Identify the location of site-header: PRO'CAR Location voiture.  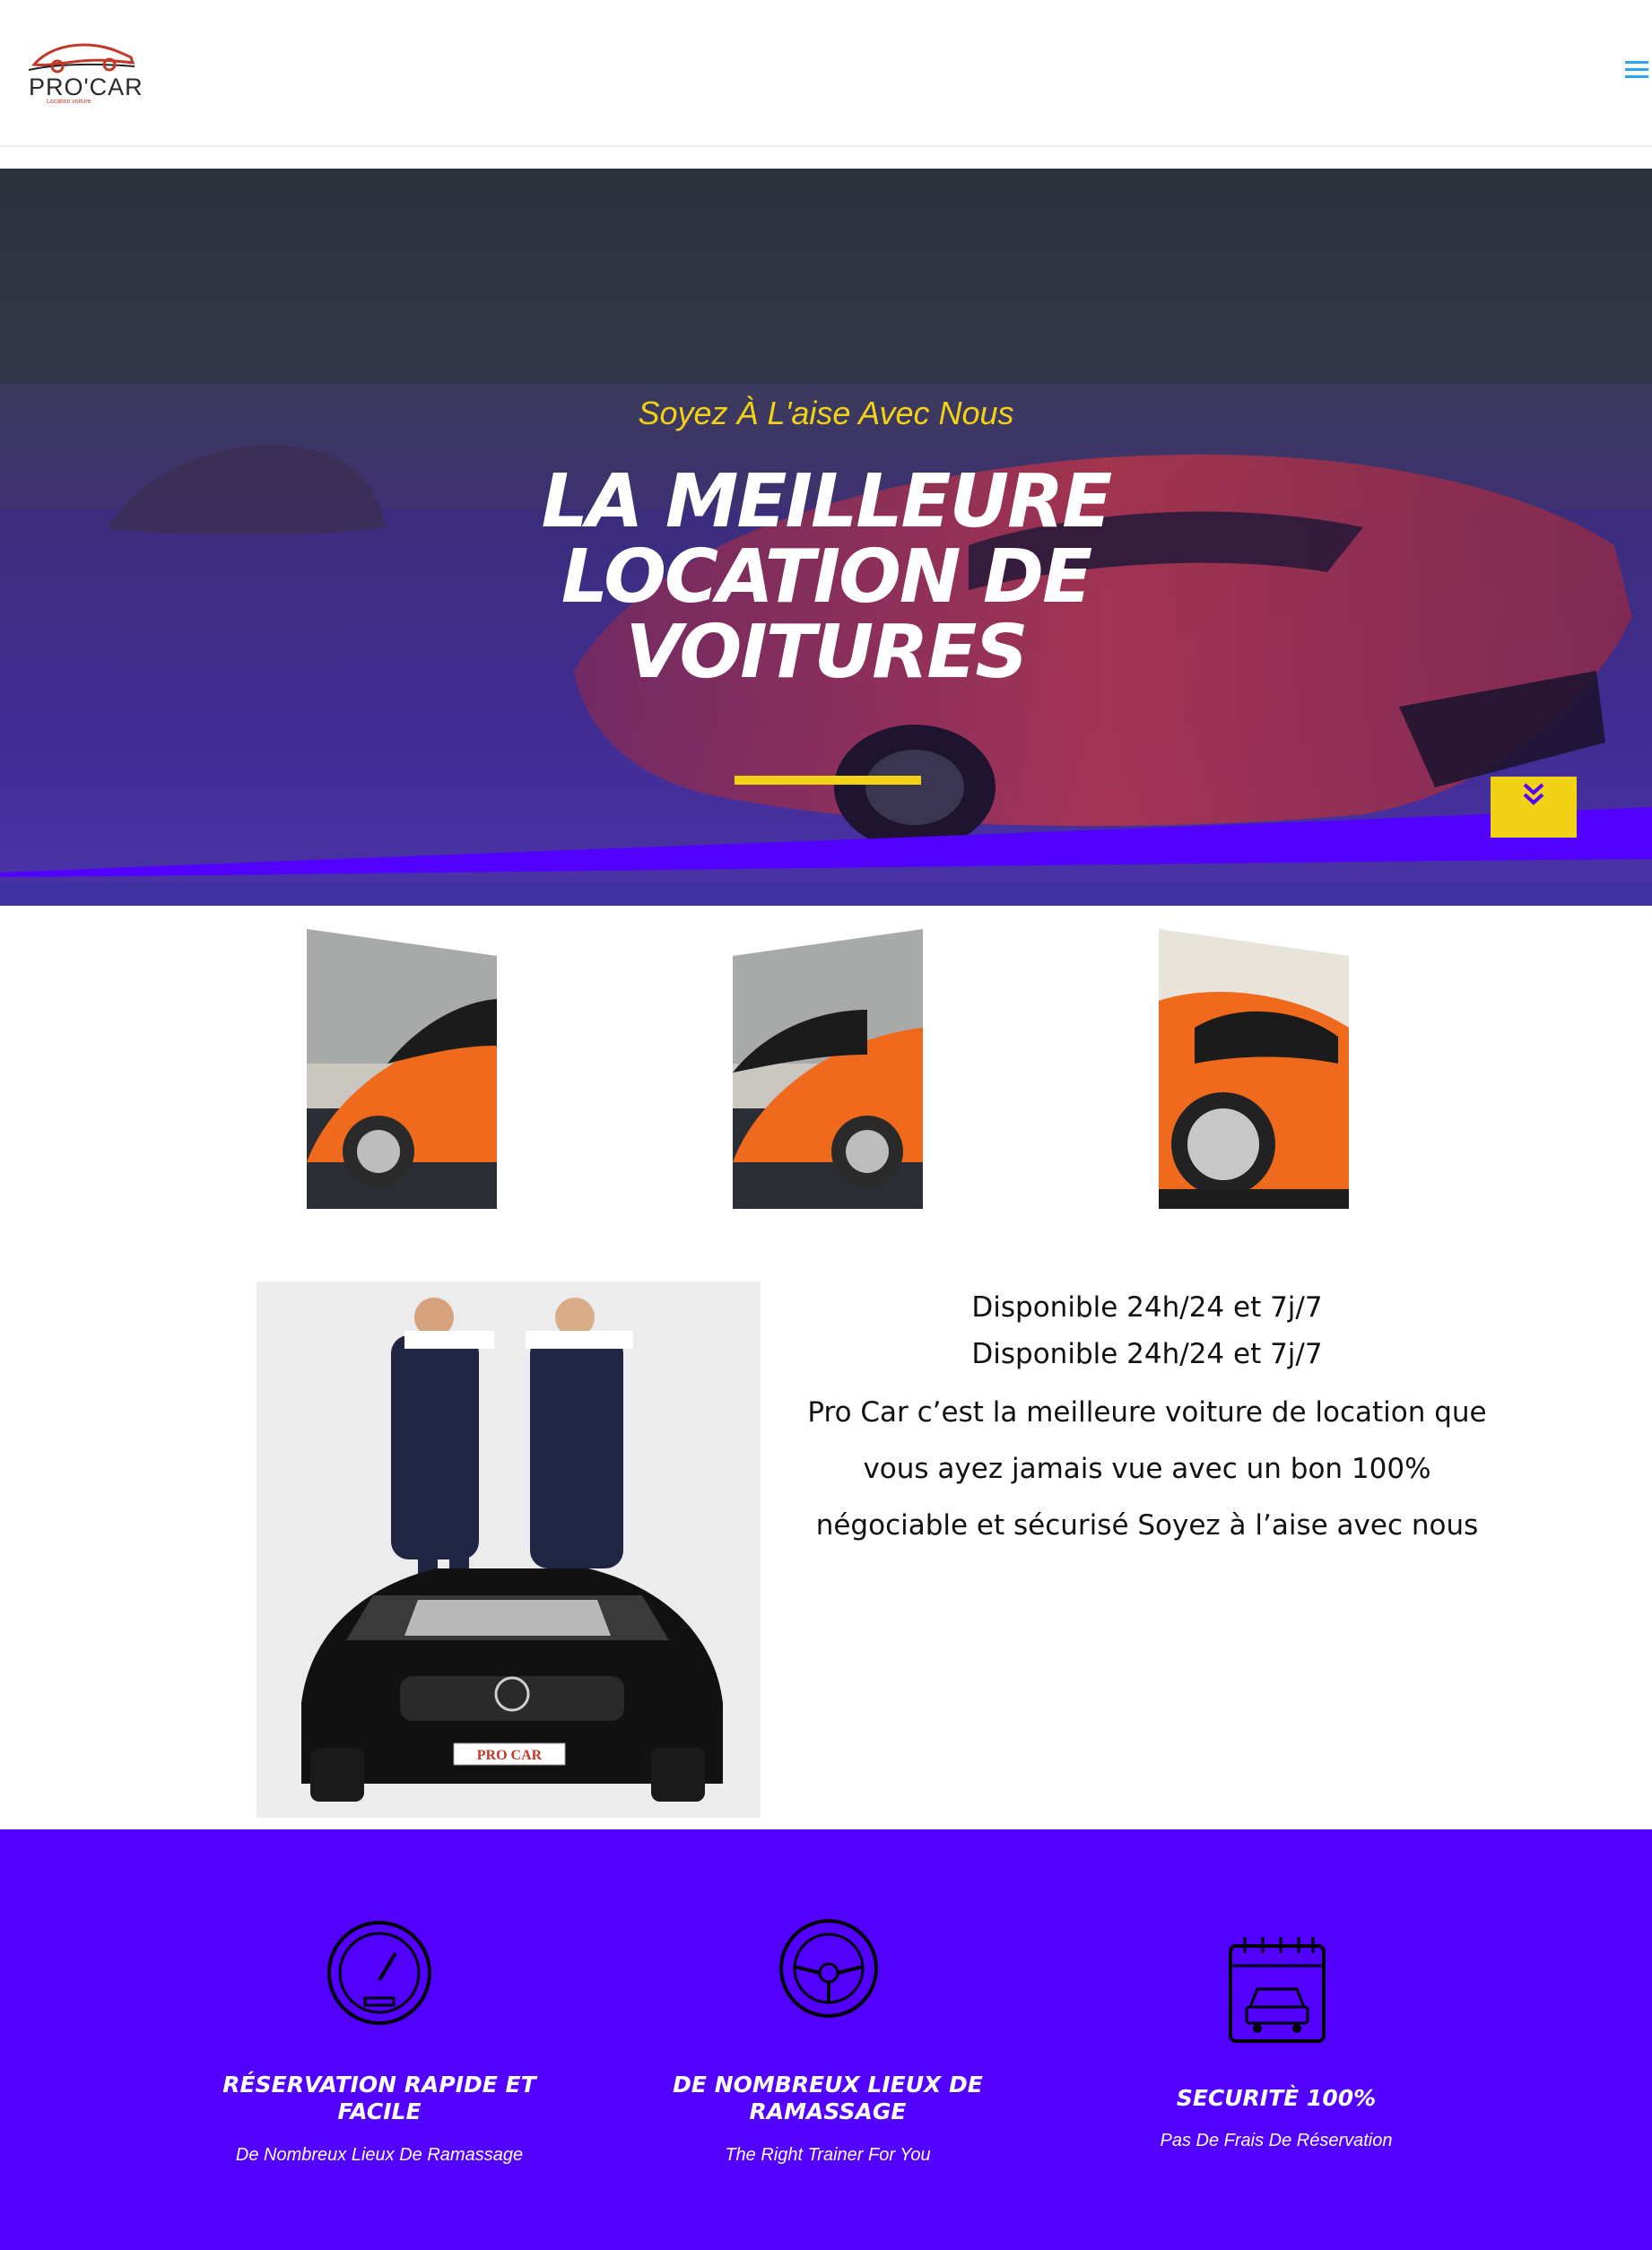
(826, 73).